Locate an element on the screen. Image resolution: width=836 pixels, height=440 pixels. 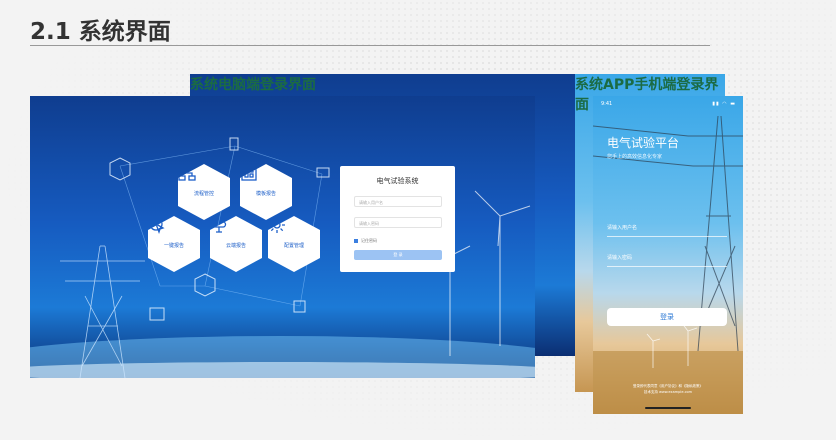
pc-remember-checkbox: 记住密码 is located at coordinates (365, 241).